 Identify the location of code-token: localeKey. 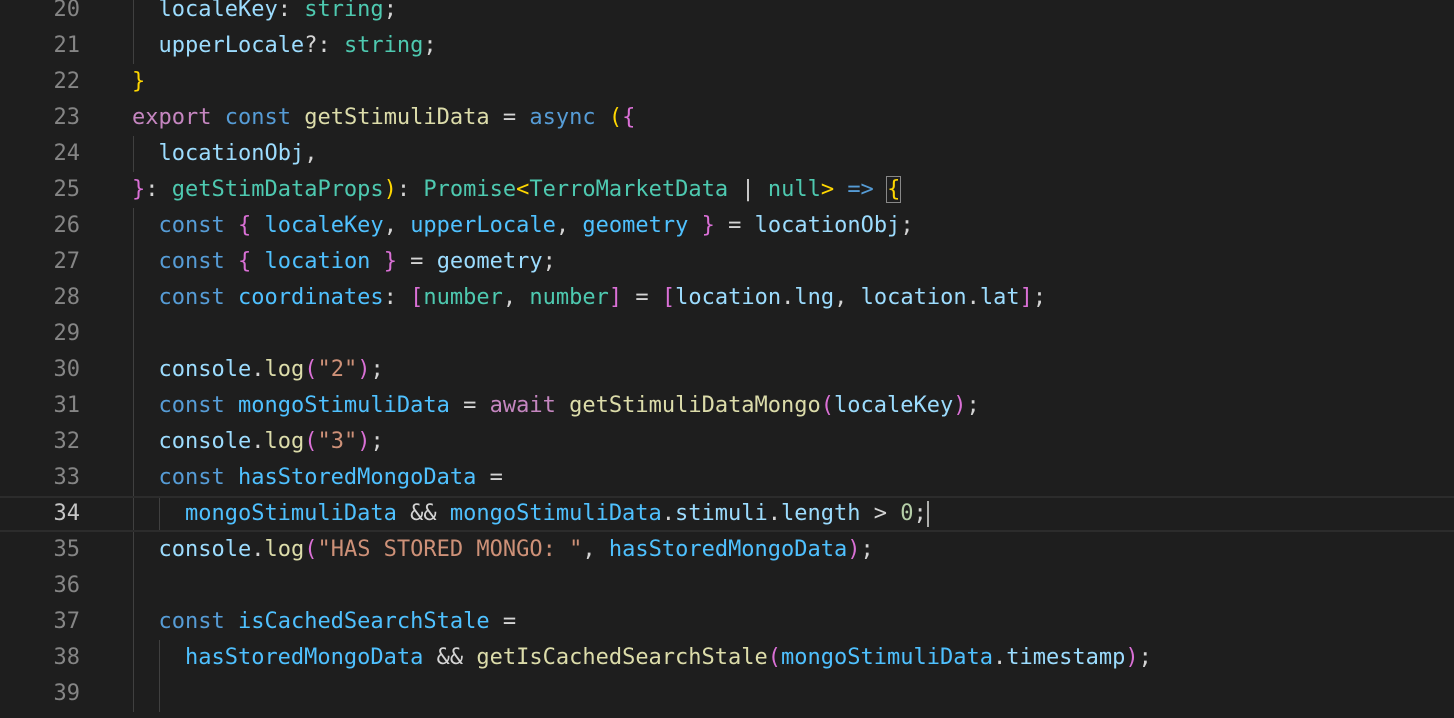
(218, 11).